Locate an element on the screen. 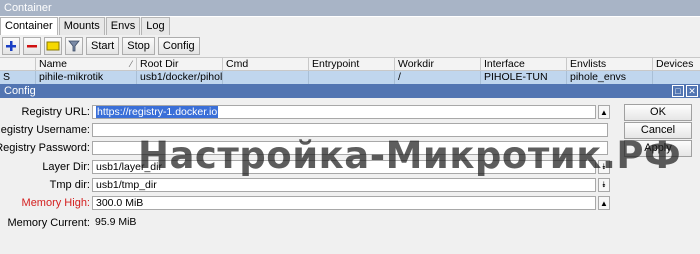 This screenshot has height=254, width=700. config-button: Config is located at coordinates (178, 46).